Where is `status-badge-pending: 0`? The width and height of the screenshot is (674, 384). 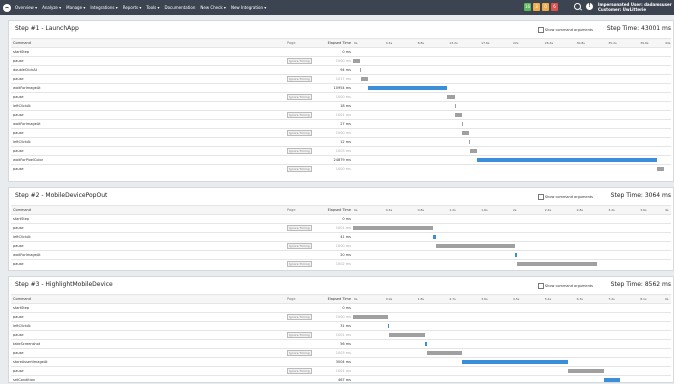
status-badge-pending: 0 is located at coordinates (545, 7).